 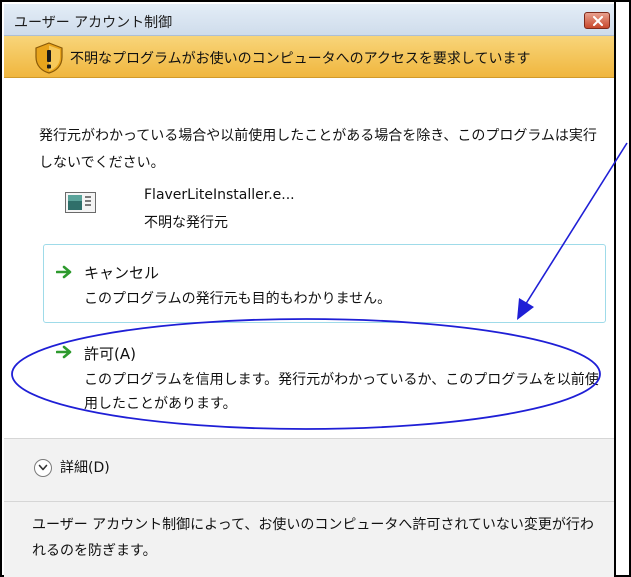 What do you see at coordinates (80, 202) in the screenshot?
I see `program-window-icon` at bounding box center [80, 202].